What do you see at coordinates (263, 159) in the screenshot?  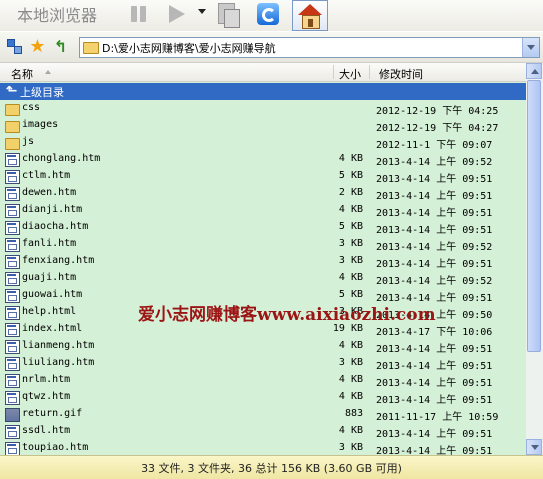 I see `file-row: chonglang.htm 4 KB 2013-4-14 上午 09:52` at bounding box center [263, 159].